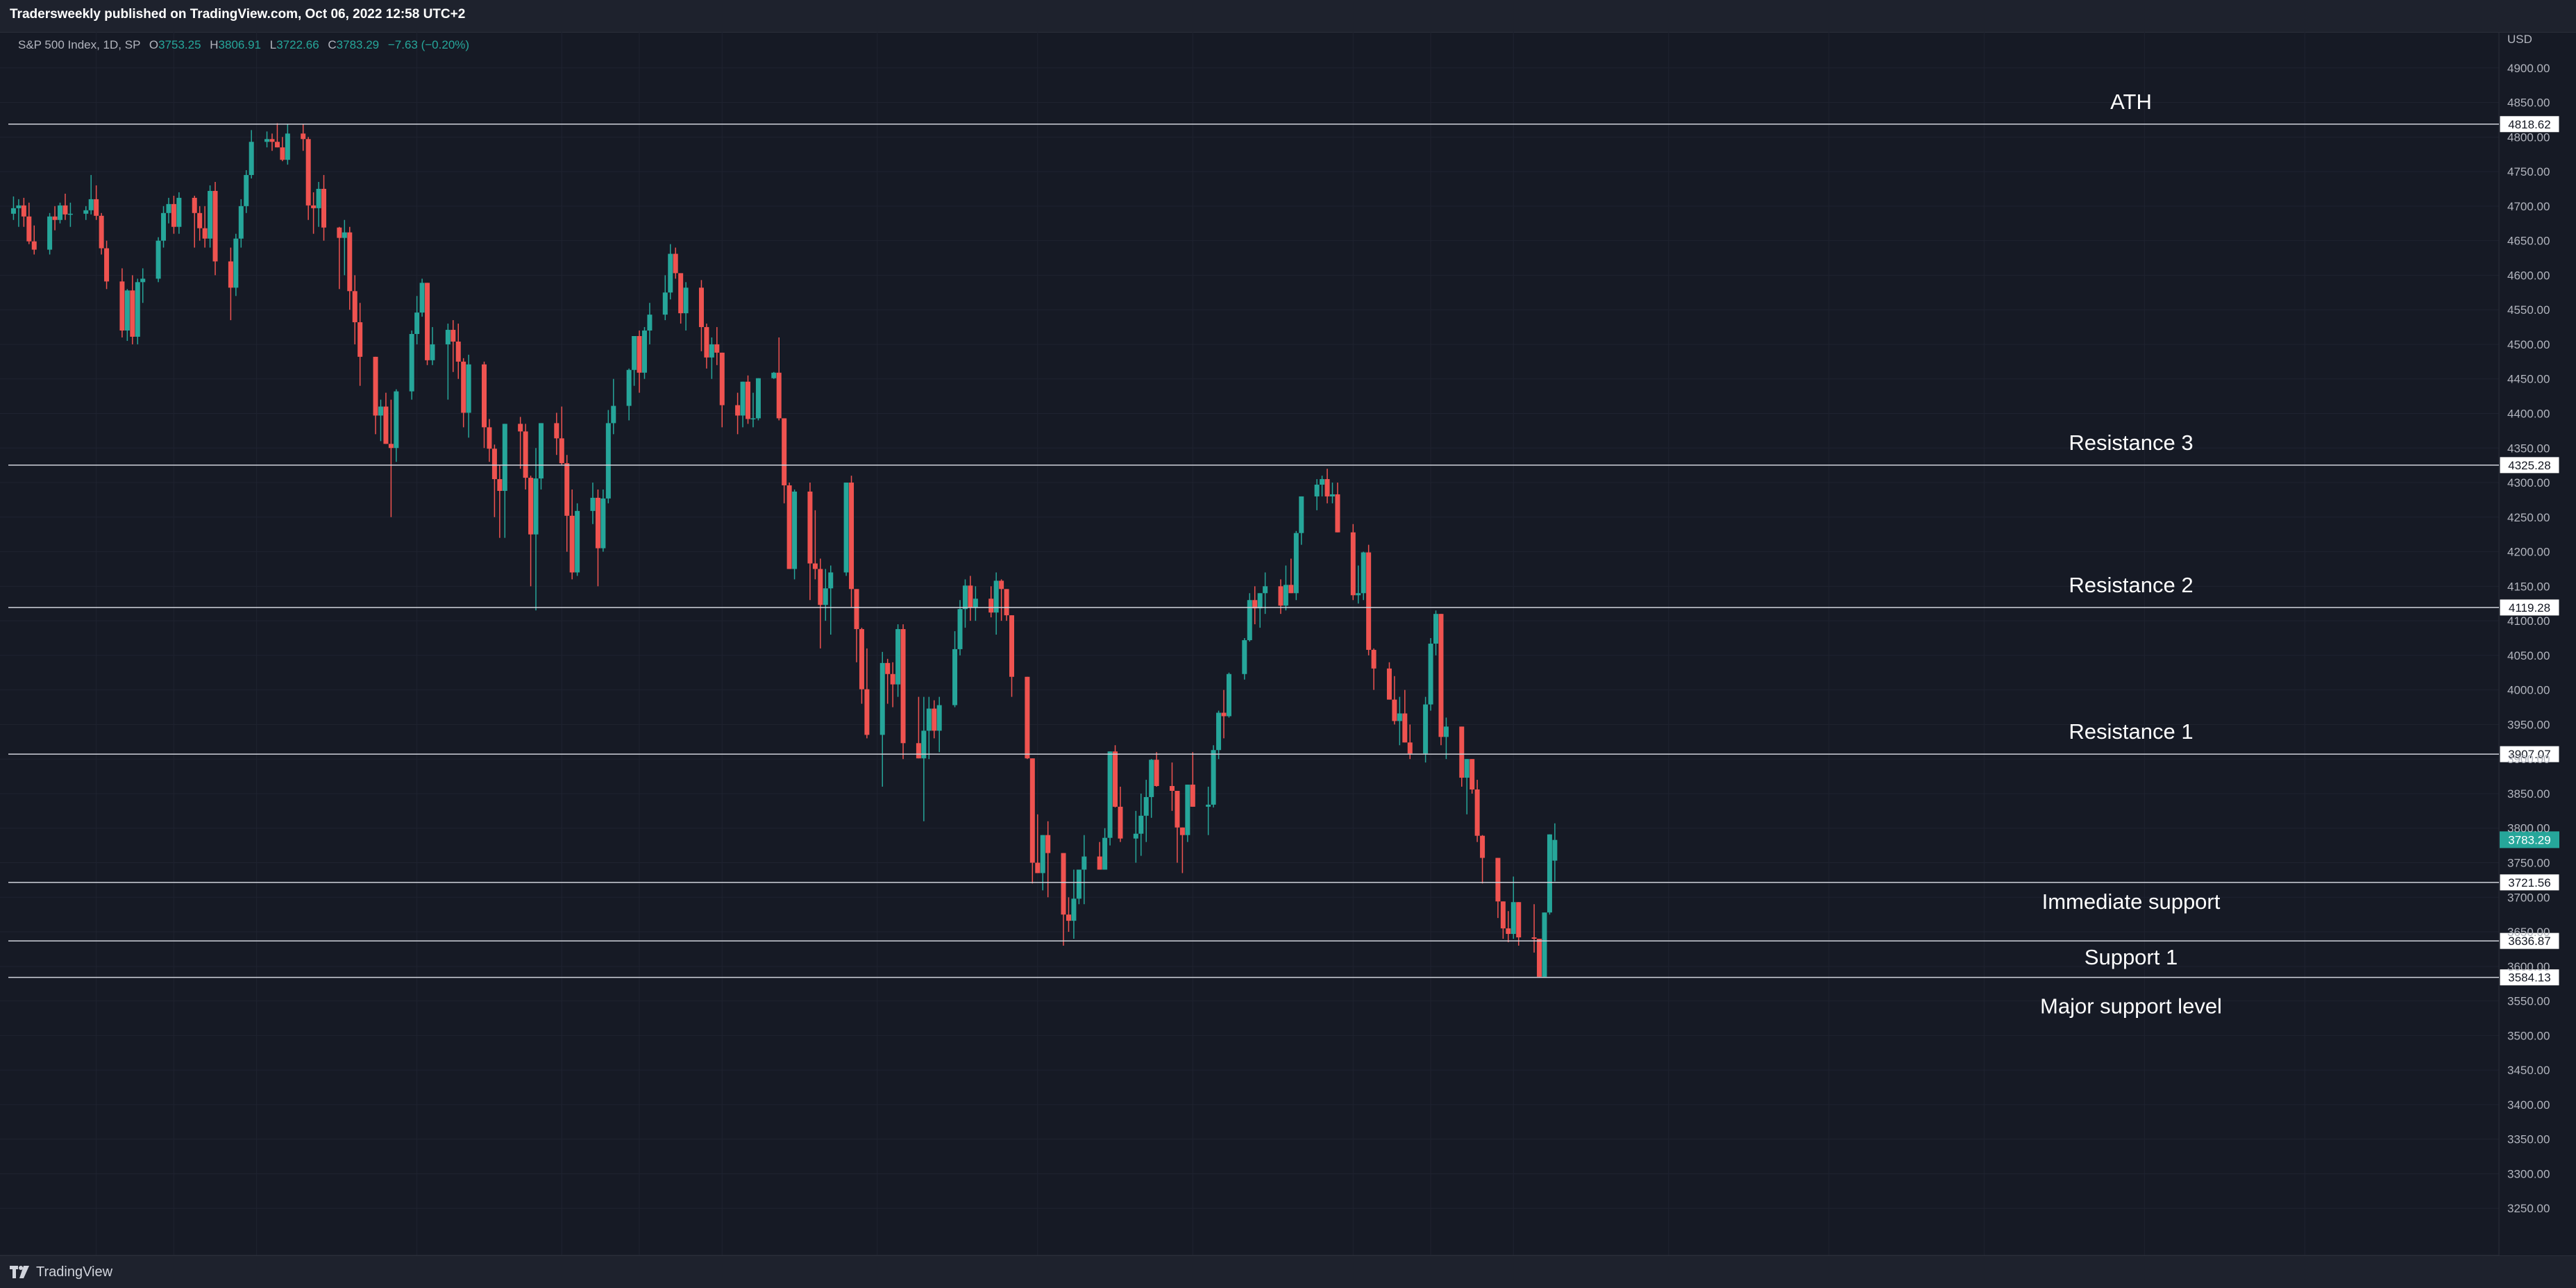  I want to click on low-value: 3722.66, so click(297, 44).